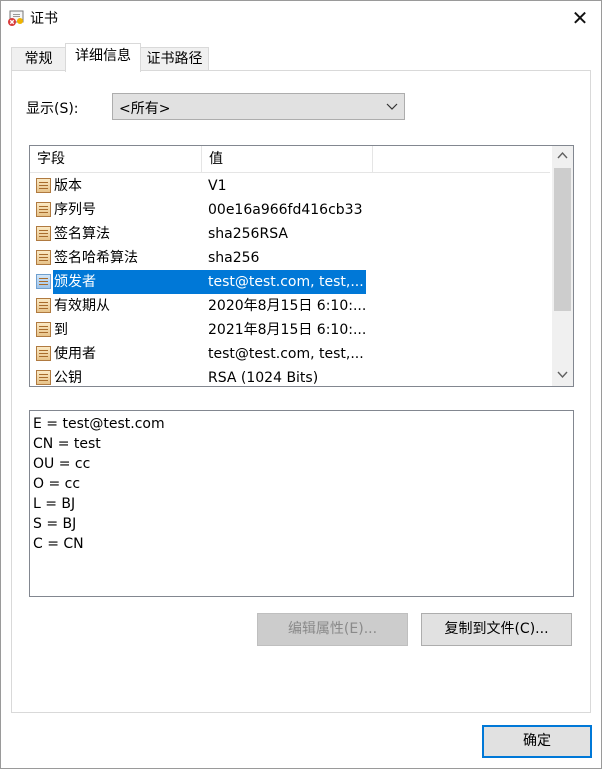 This screenshot has width=602, height=769. Describe the element at coordinates (58, 544) in the screenshot. I see `detail-line: C = CN` at that location.